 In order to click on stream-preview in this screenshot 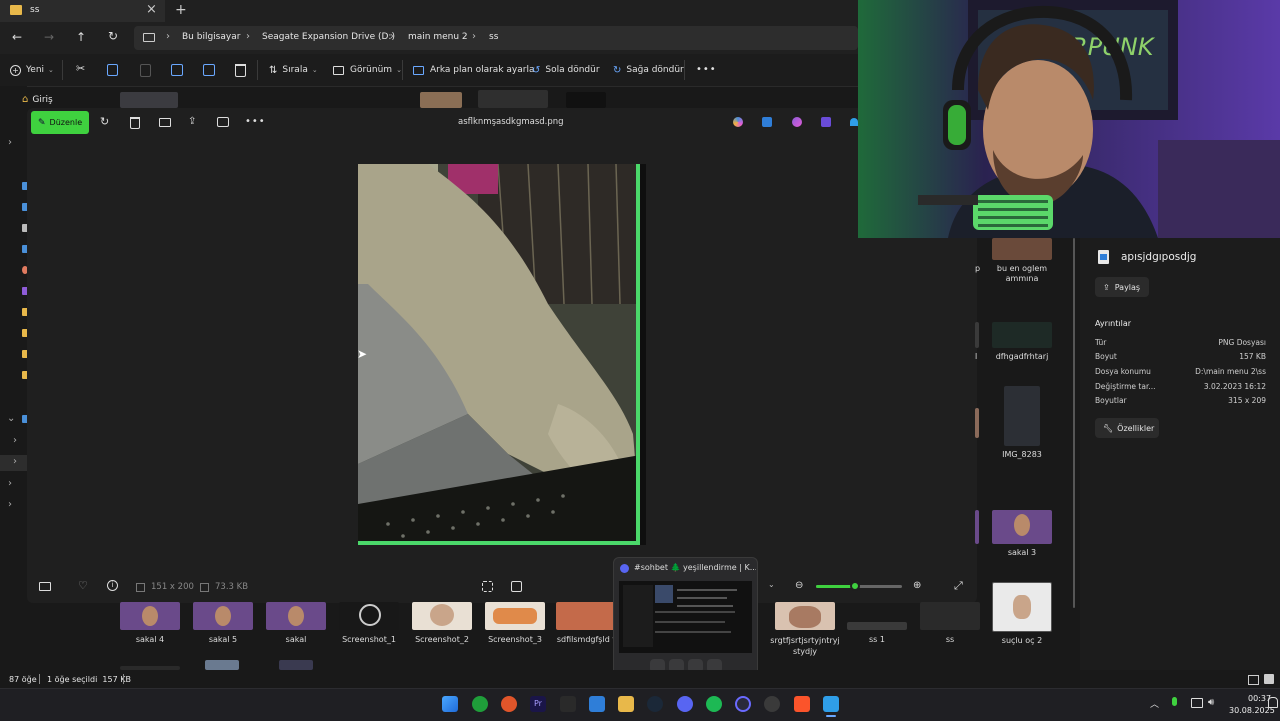, I will do `click(685, 617)`.